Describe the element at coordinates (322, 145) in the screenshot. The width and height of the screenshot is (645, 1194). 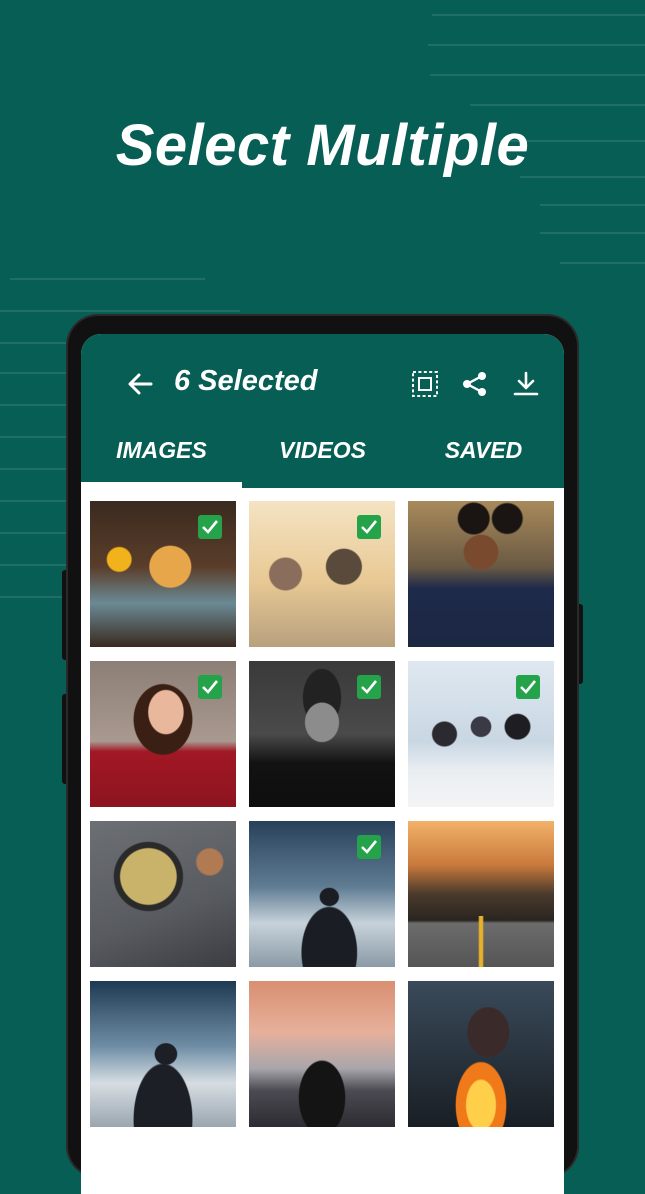
I see `headline: Select Multiple` at that location.